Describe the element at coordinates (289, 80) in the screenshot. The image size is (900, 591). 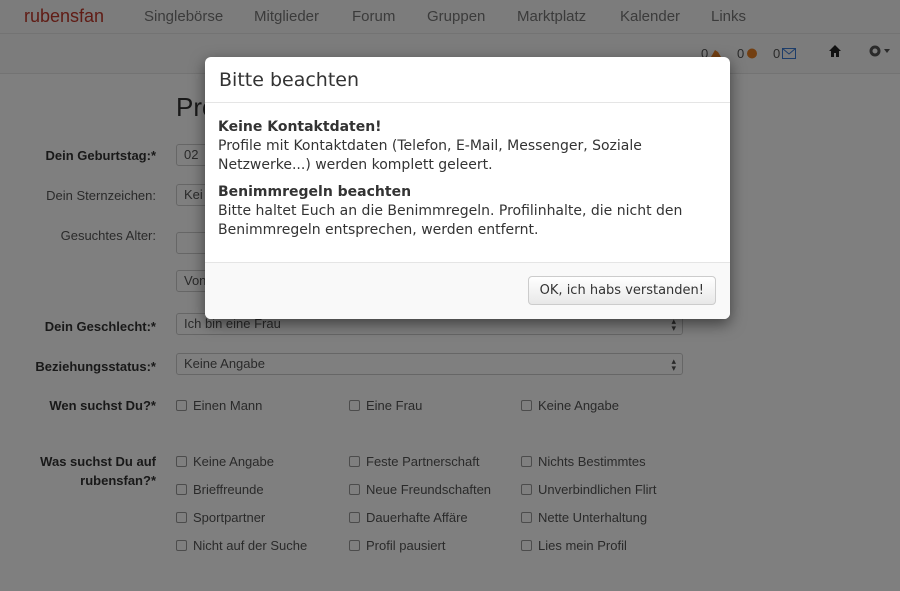
I see `modal-title: Bitte beachten` at that location.